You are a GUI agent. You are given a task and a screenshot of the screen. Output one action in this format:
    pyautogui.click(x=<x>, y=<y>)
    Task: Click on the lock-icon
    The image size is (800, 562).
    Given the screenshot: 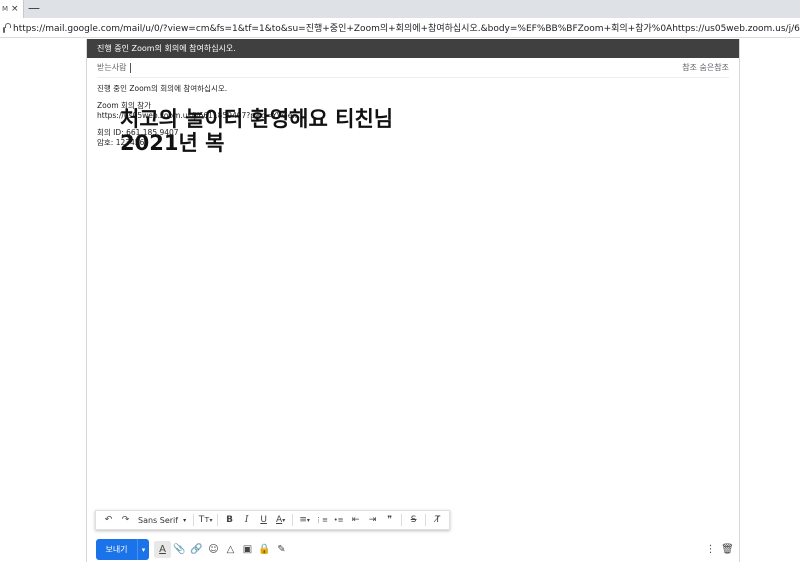 What is the action you would take?
    pyautogui.click(x=7, y=27)
    